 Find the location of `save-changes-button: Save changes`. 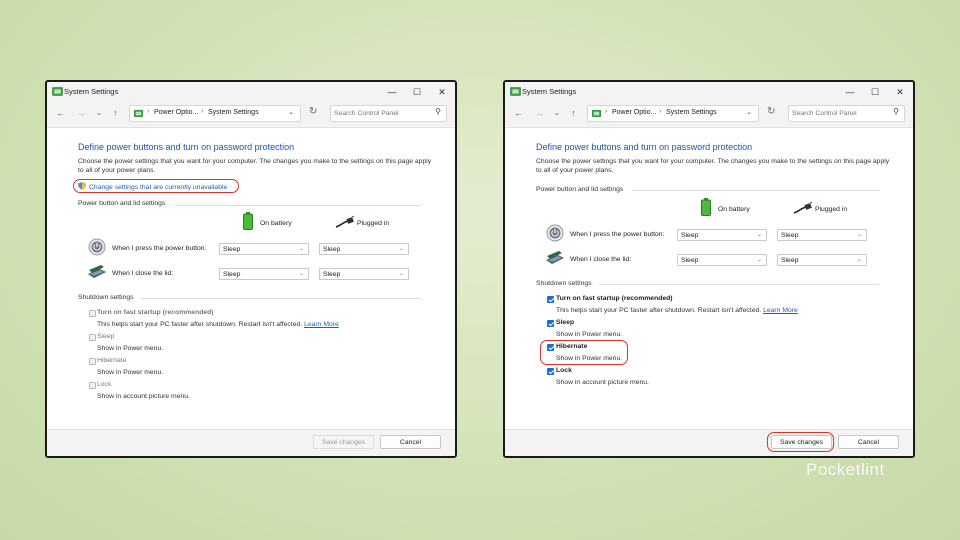

save-changes-button: Save changes is located at coordinates (343, 442).